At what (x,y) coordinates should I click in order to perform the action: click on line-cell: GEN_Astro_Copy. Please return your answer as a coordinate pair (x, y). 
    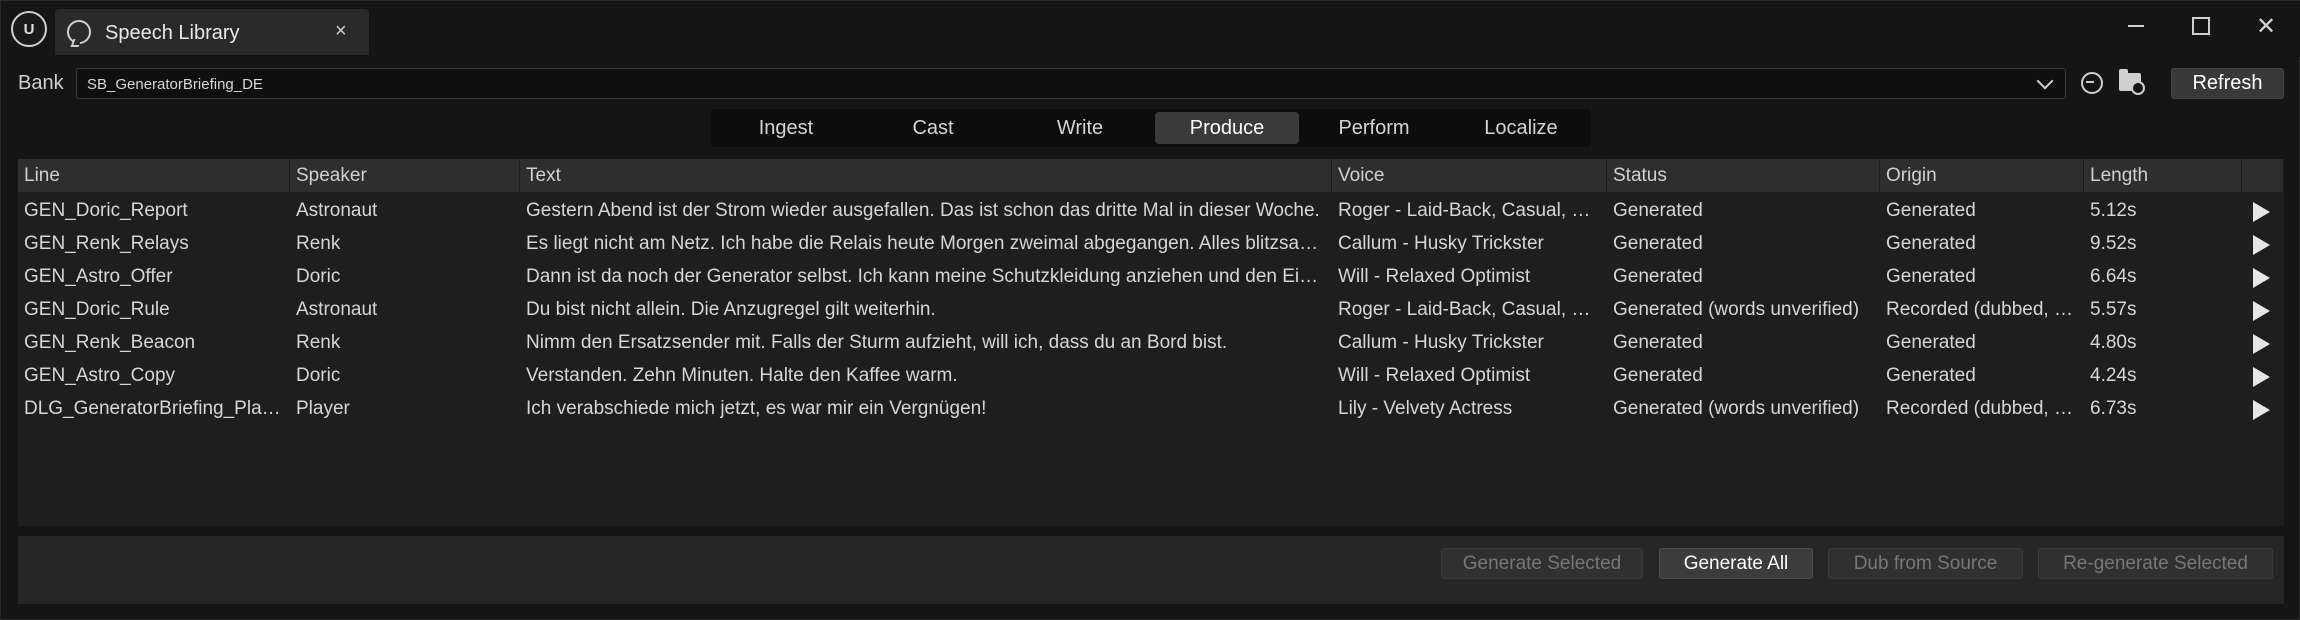
    Looking at the image, I should click on (100, 375).